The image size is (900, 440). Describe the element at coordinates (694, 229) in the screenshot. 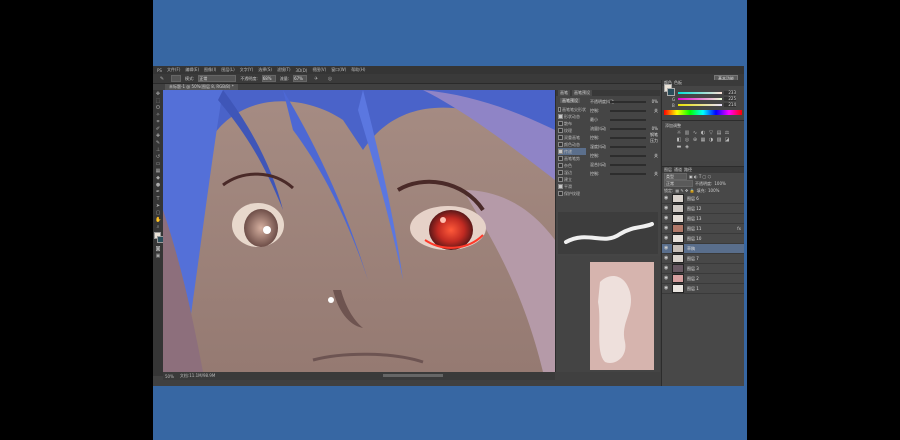

I see `layer-name: 图层 11` at that location.